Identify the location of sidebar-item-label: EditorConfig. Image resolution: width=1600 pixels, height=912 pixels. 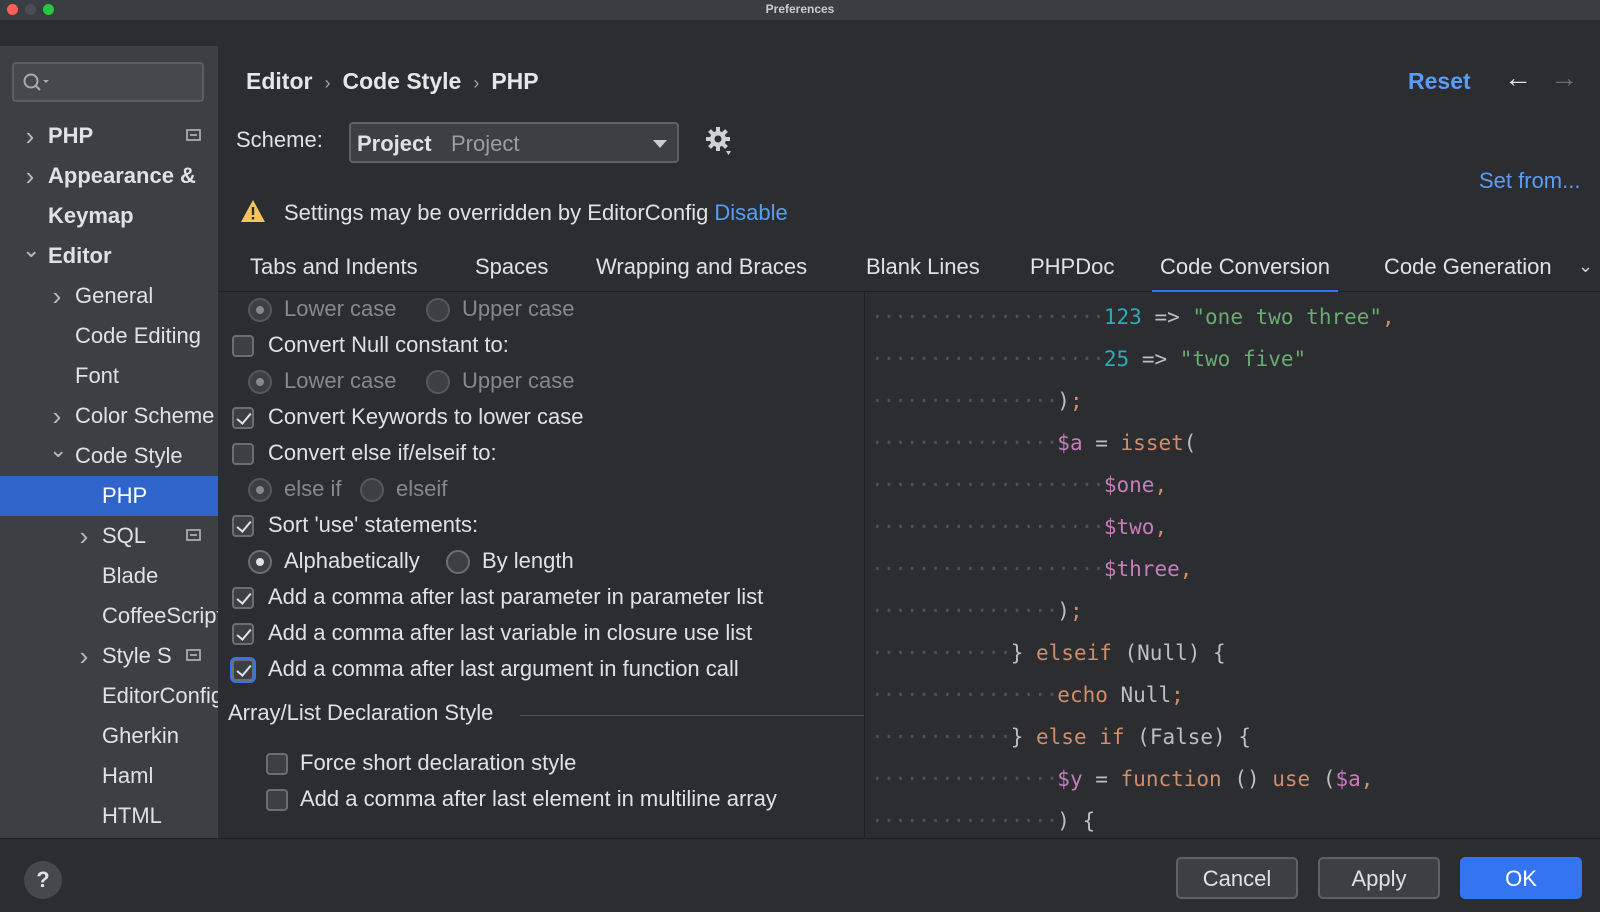
(160, 696).